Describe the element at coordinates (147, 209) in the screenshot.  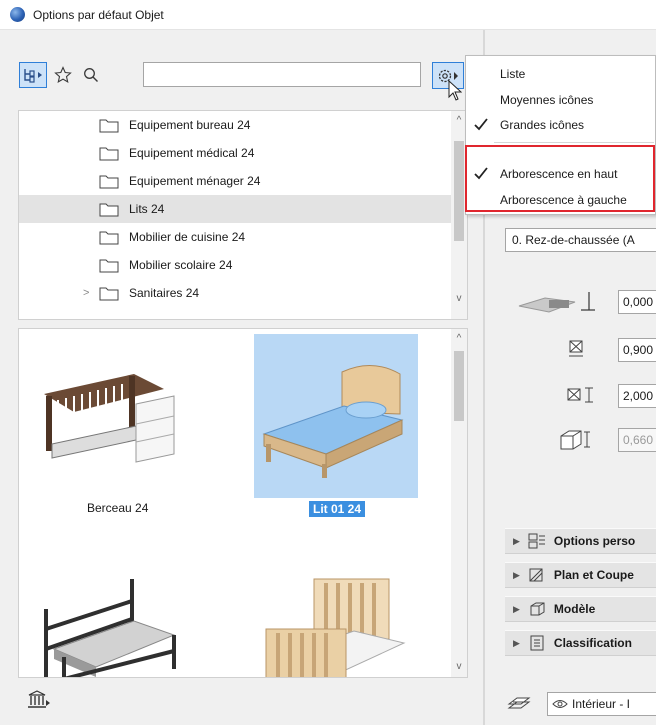
I see `tree-item-label: Lits 24` at that location.